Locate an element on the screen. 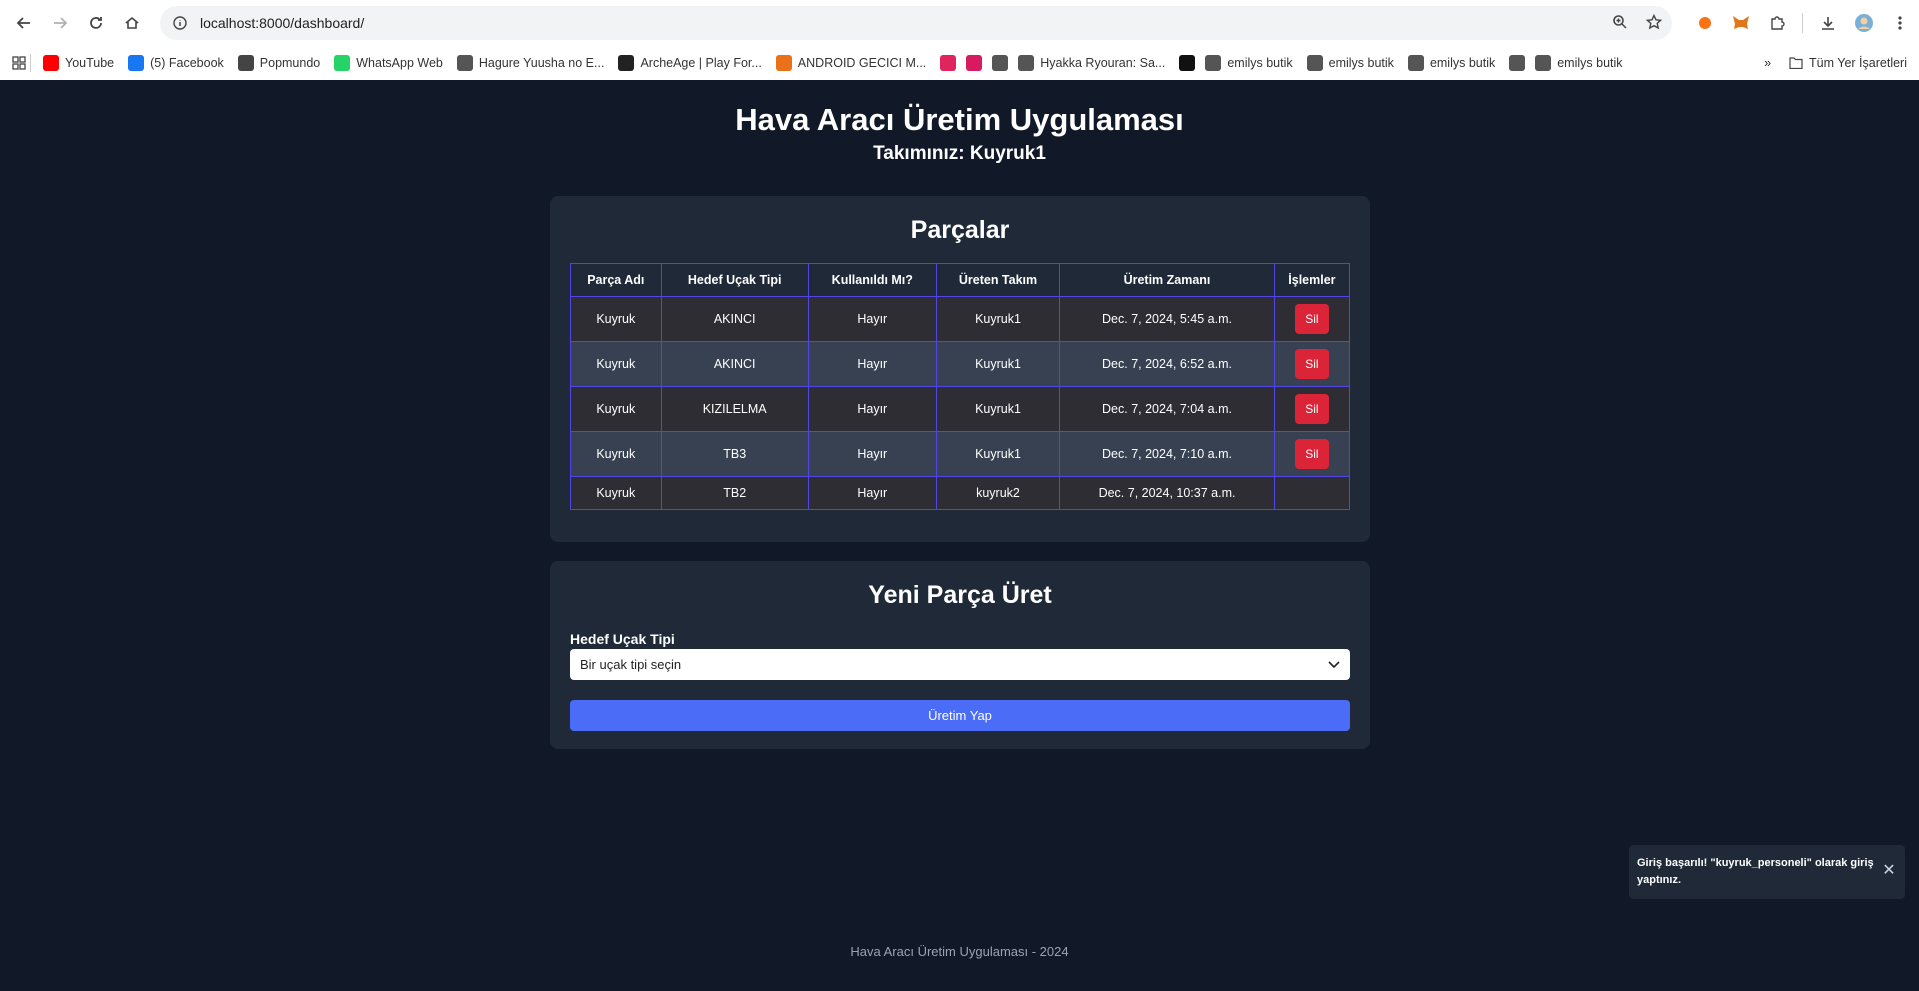 This screenshot has height=991, width=1919. back-icon is located at coordinates (24, 23).